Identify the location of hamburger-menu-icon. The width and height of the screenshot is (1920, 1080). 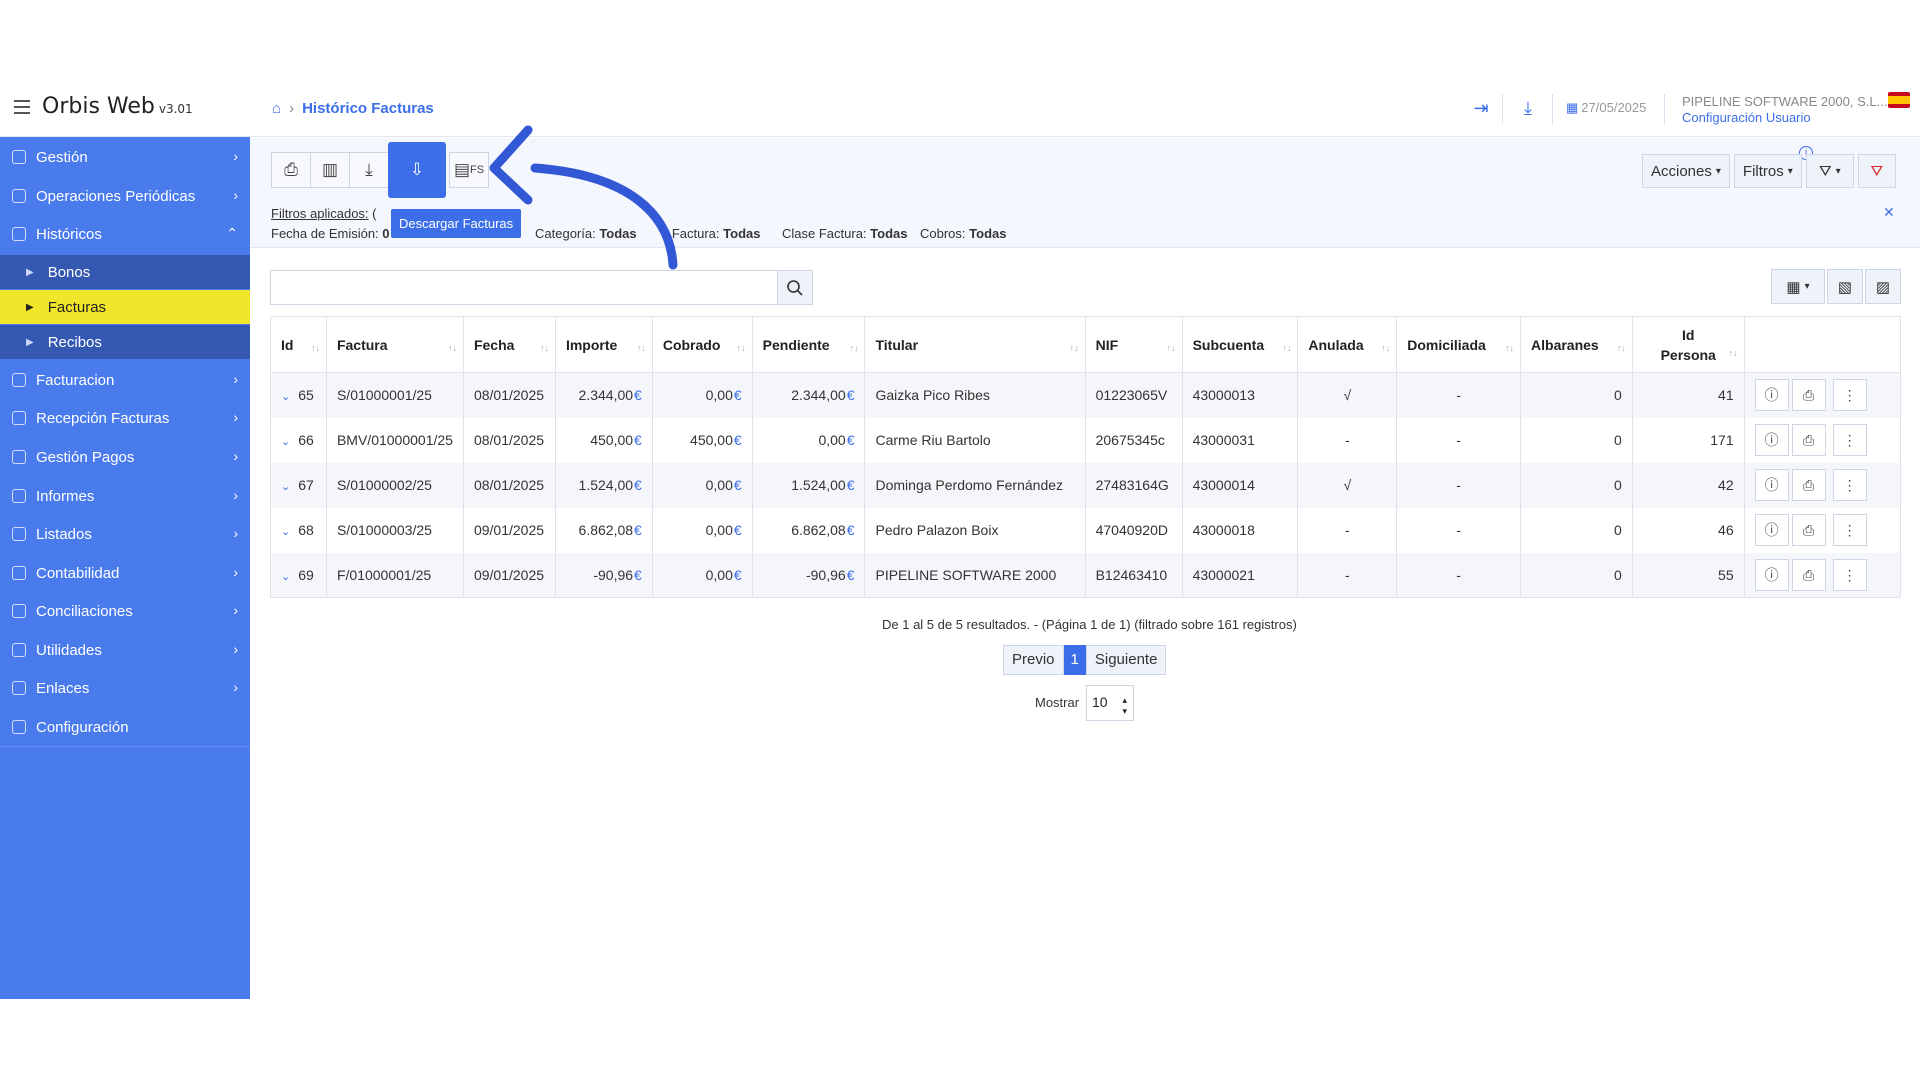
(22, 107).